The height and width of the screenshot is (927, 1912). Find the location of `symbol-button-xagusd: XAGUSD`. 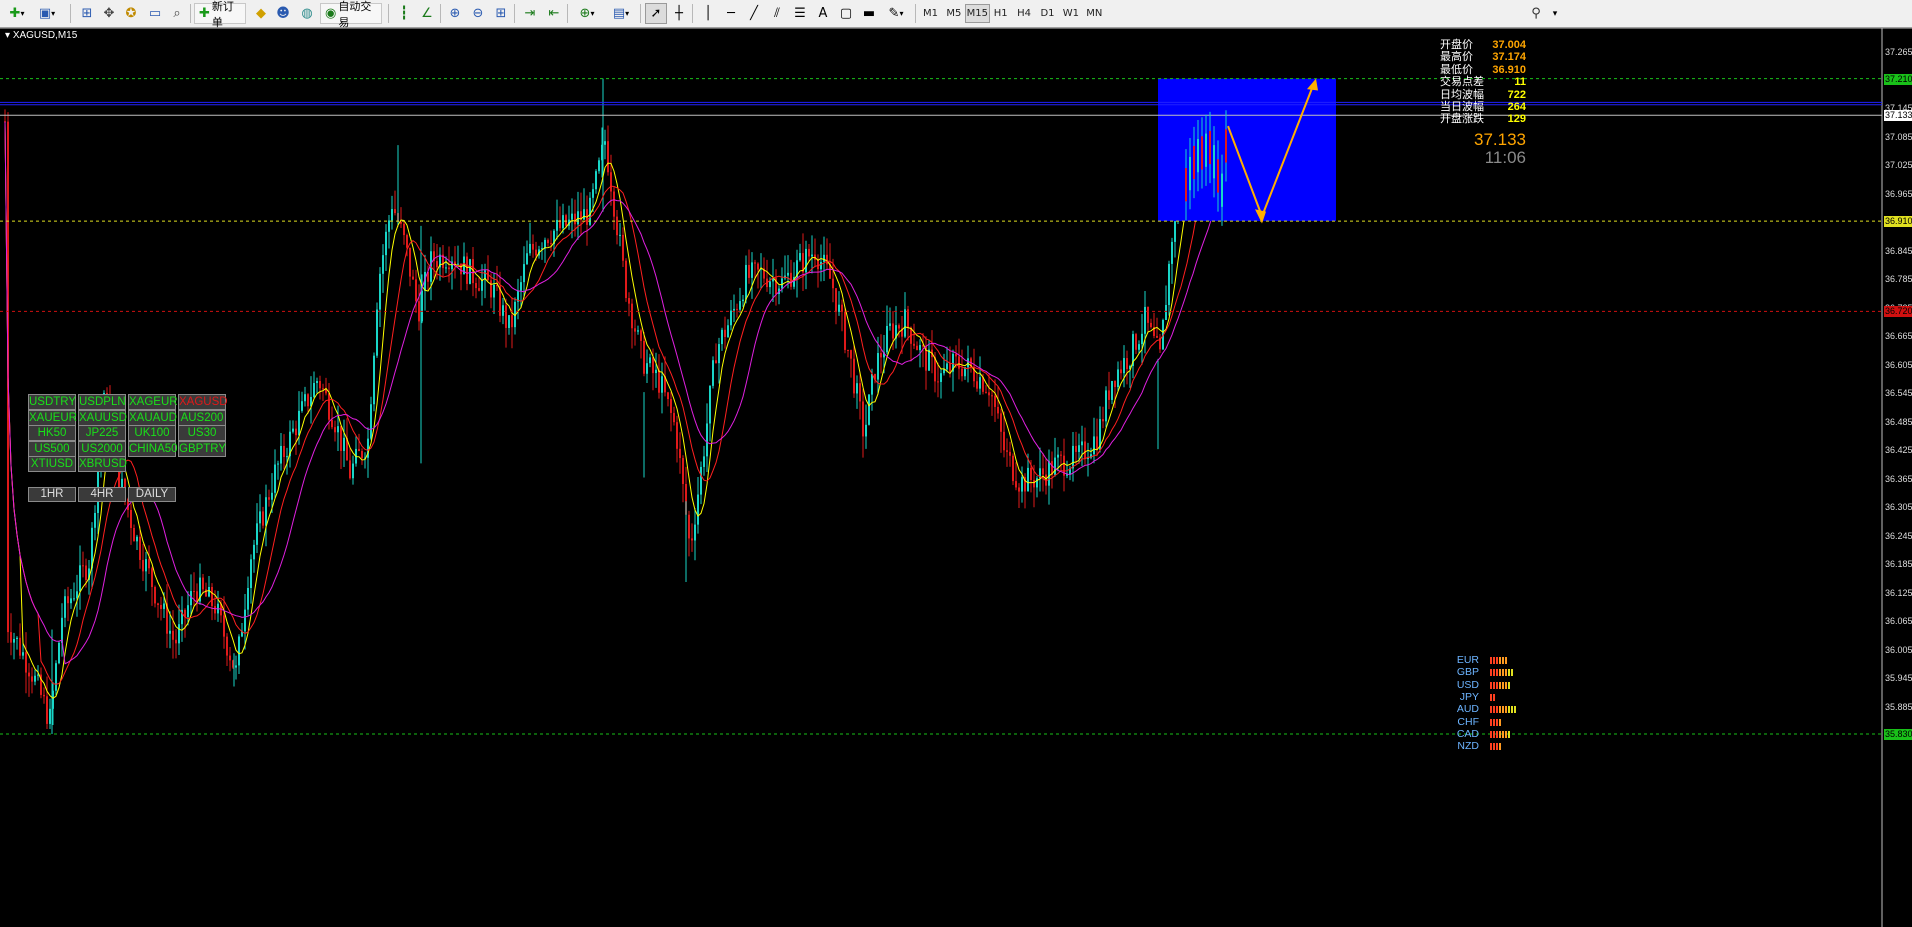

symbol-button-xagusd: XAGUSD is located at coordinates (203, 402).